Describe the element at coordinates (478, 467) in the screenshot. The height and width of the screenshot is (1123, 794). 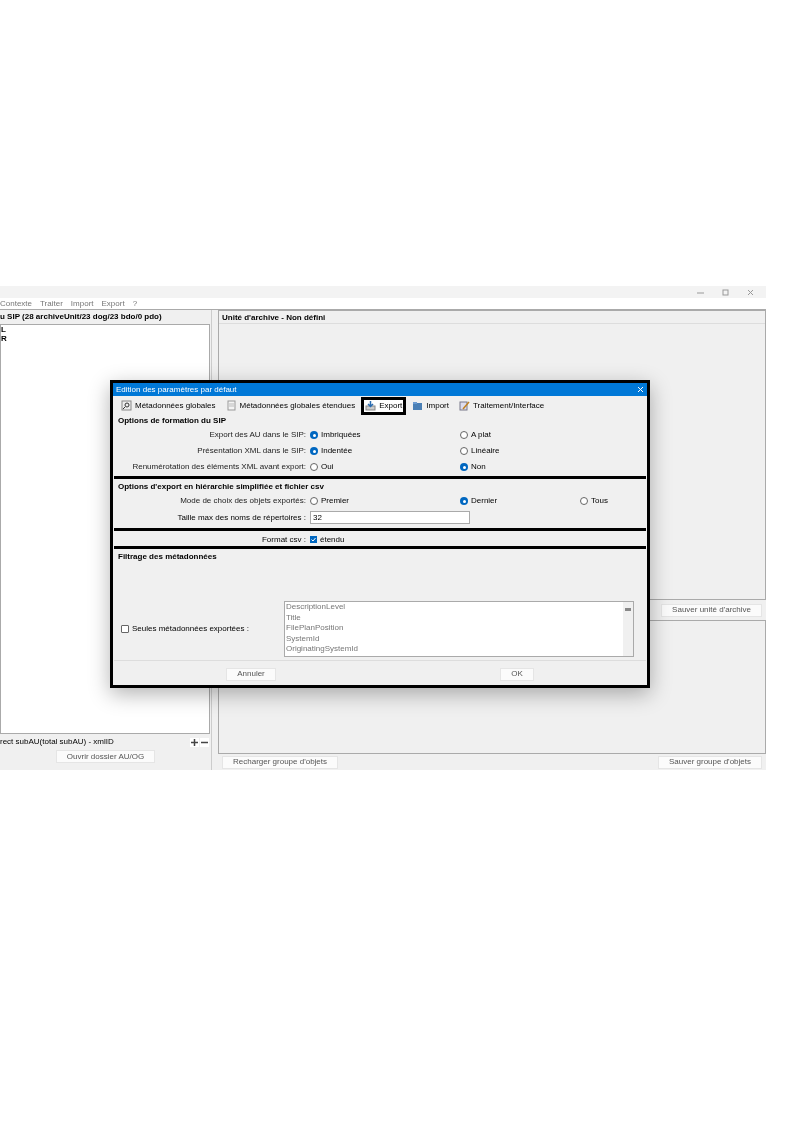
I see `radio-label: Non` at that location.